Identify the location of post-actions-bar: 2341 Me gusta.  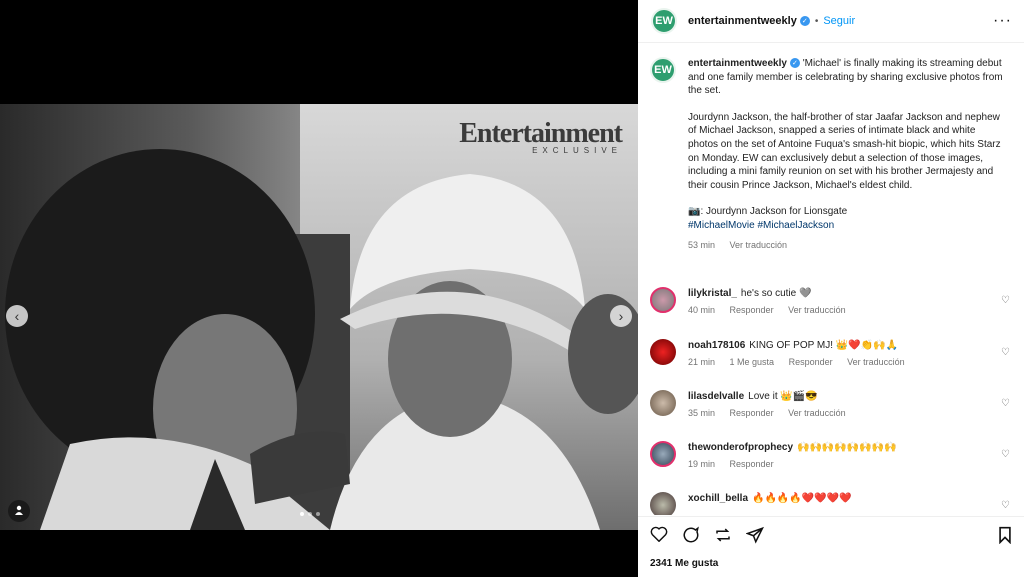
(831, 546).